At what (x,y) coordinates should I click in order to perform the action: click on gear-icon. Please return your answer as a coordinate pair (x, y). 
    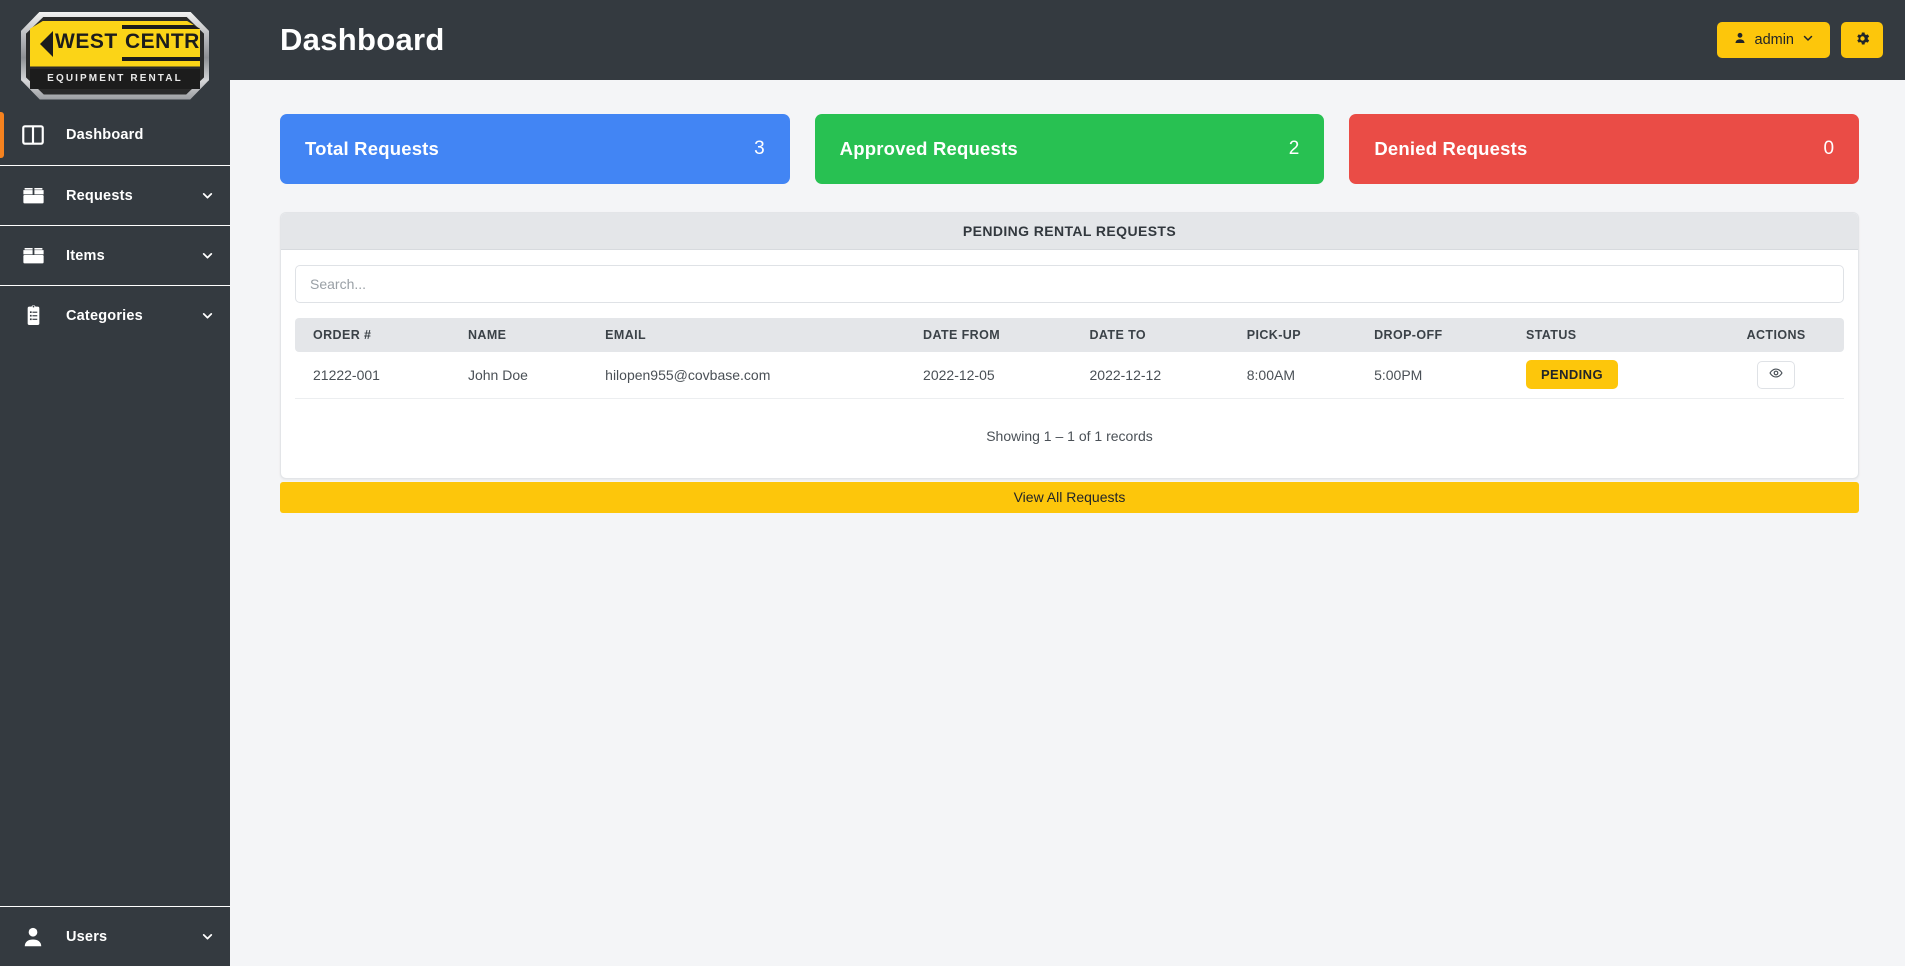
    Looking at the image, I should click on (1862, 40).